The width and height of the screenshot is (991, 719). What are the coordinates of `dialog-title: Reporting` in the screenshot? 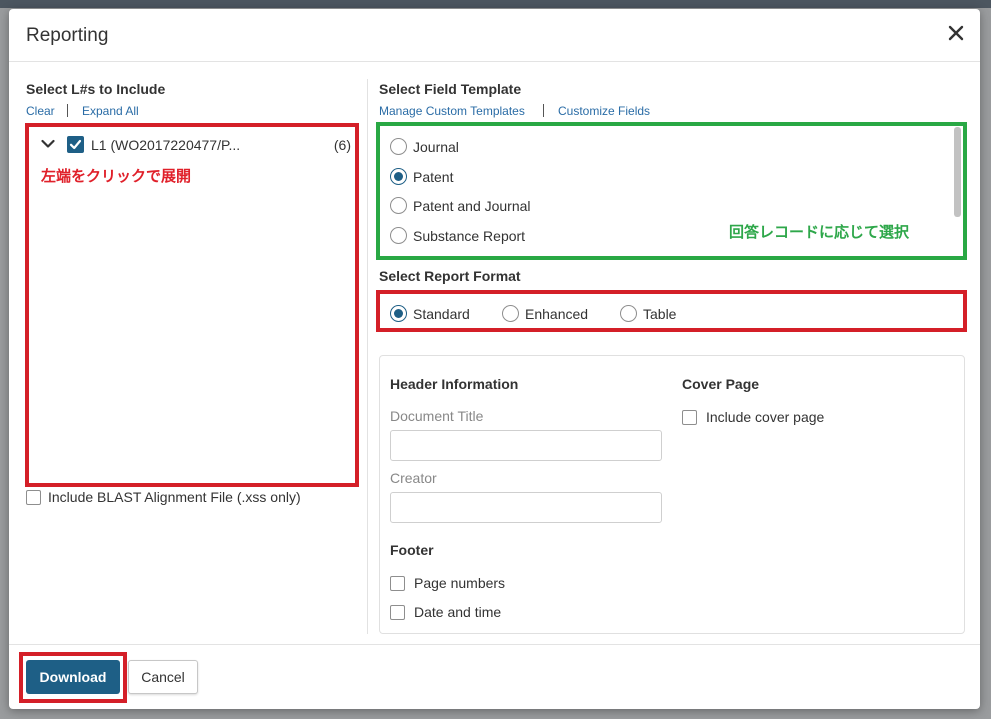 It's located at (67, 35).